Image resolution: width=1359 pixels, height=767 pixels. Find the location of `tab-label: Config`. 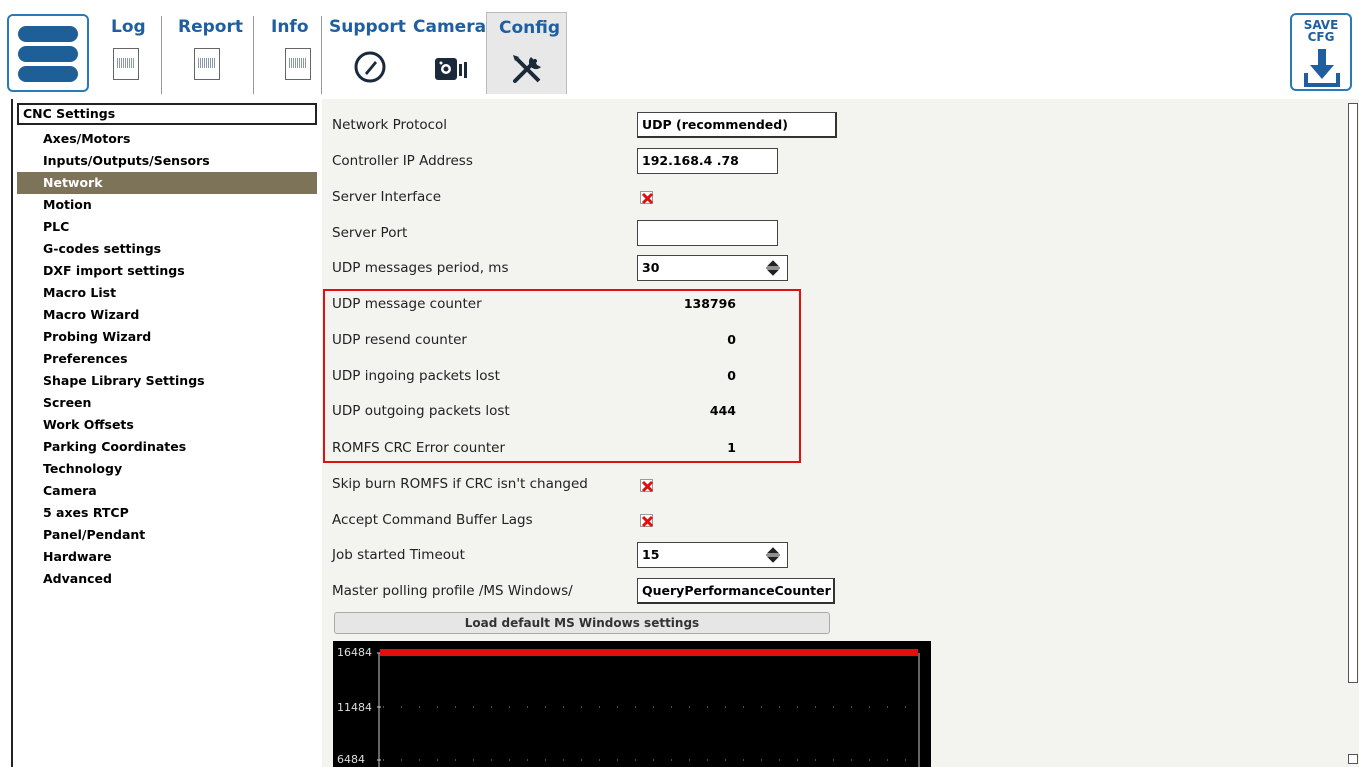

tab-label: Config is located at coordinates (530, 28).